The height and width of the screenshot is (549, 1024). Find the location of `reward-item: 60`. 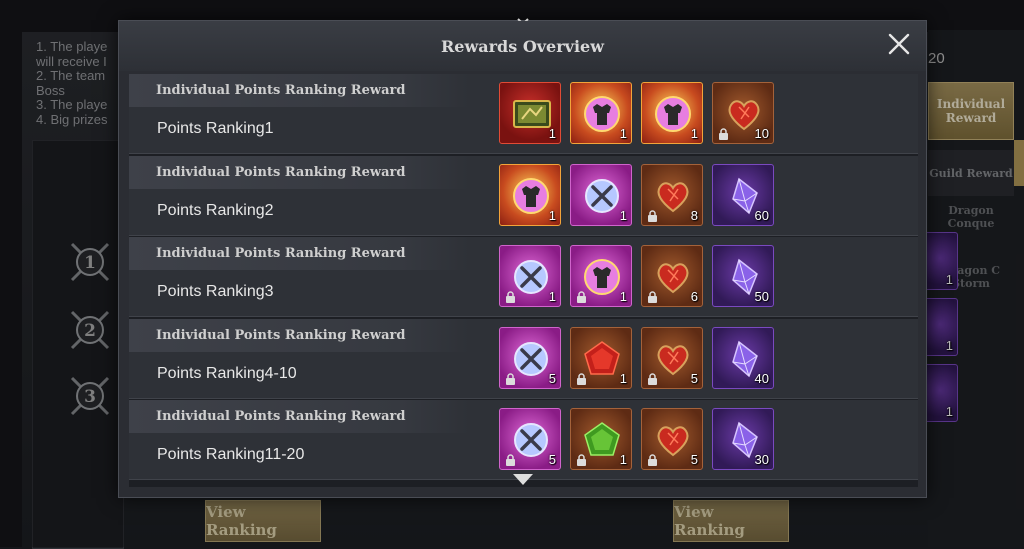

reward-item: 60 is located at coordinates (743, 194).